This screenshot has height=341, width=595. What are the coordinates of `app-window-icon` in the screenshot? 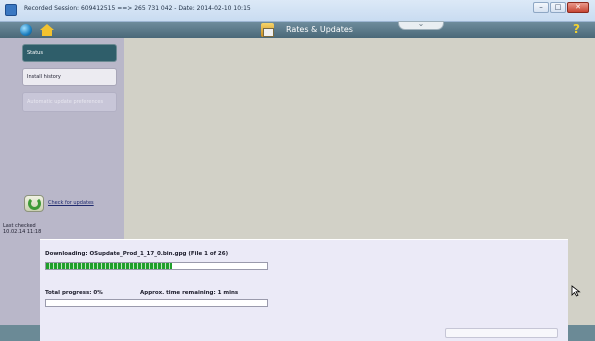 It's located at (11, 10).